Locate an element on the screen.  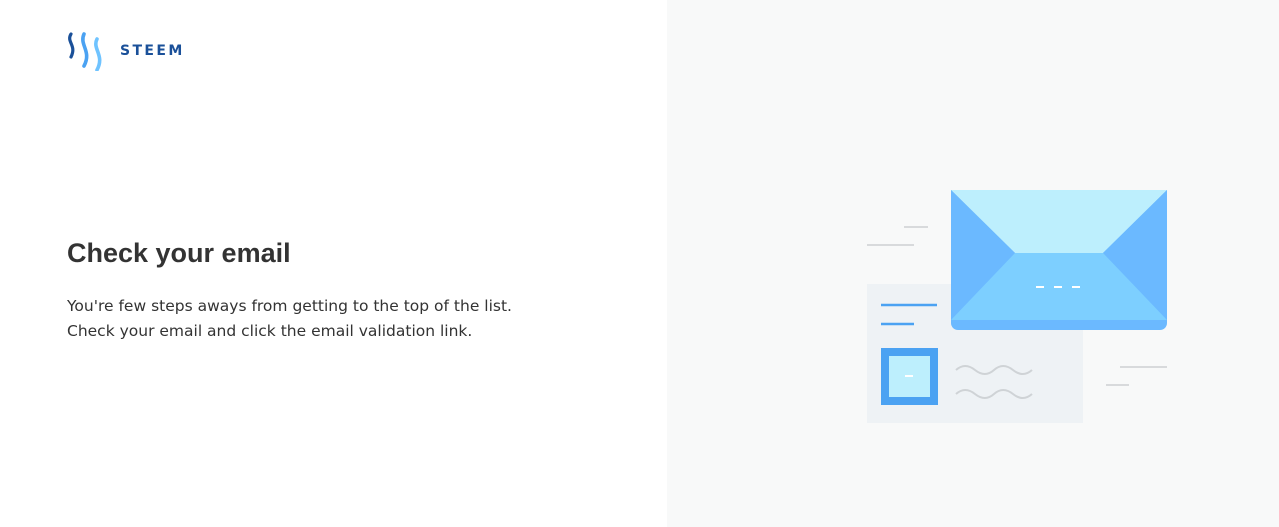
brand-name: STEEM is located at coordinates (152, 51).